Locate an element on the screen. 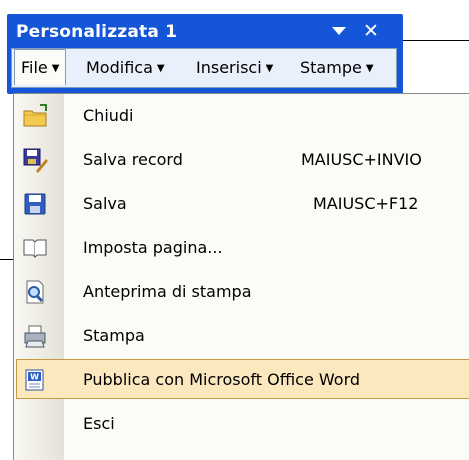 The width and height of the screenshot is (469, 460). menu-item-esci: Esci is located at coordinates (241, 424).